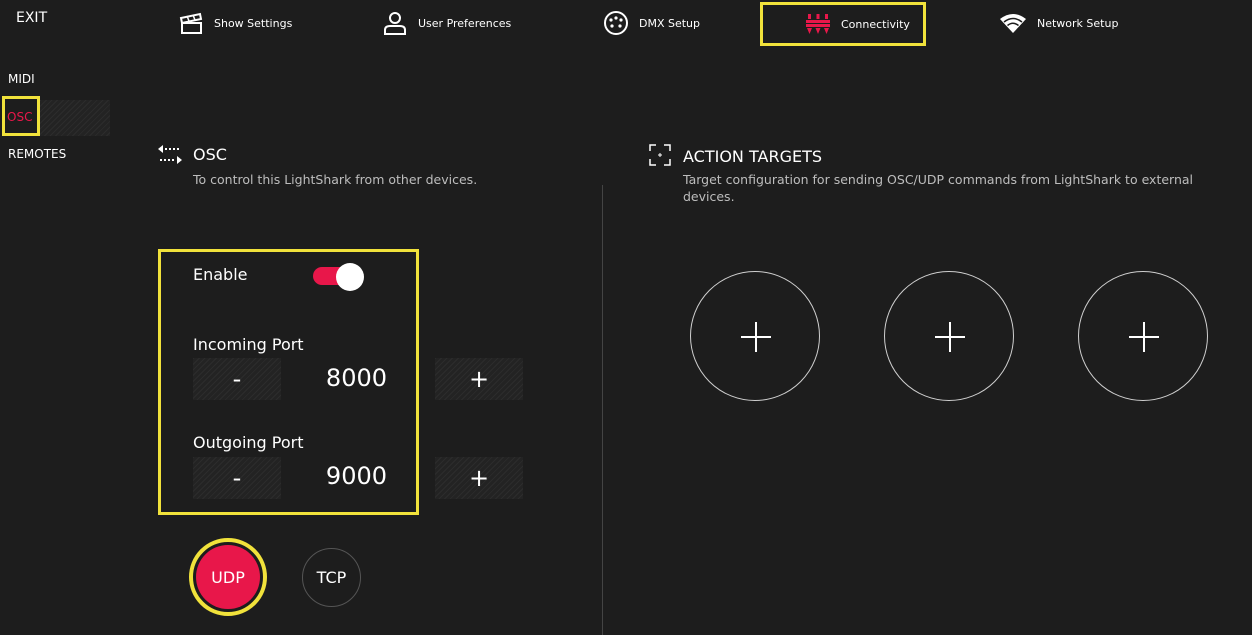 Image resolution: width=1252 pixels, height=635 pixels. What do you see at coordinates (343, 476) in the screenshot?
I see `outgoing-port-value: 9000` at bounding box center [343, 476].